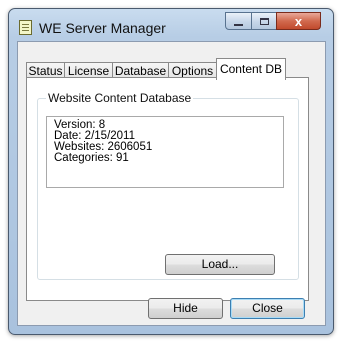 The width and height of the screenshot is (343, 346). What do you see at coordinates (25, 27) in the screenshot?
I see `notepad-icon` at bounding box center [25, 27].